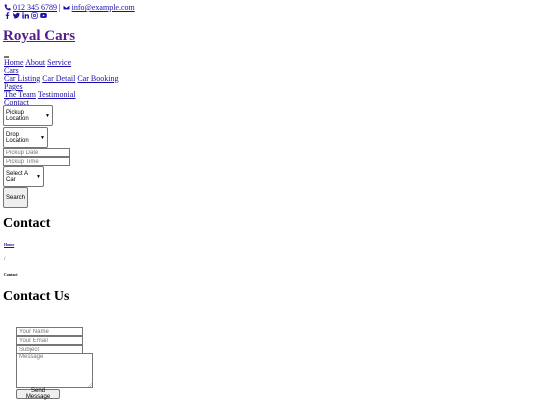  What do you see at coordinates (17, 137) in the screenshot?
I see `drop-location-value: Drop Location` at bounding box center [17, 137].